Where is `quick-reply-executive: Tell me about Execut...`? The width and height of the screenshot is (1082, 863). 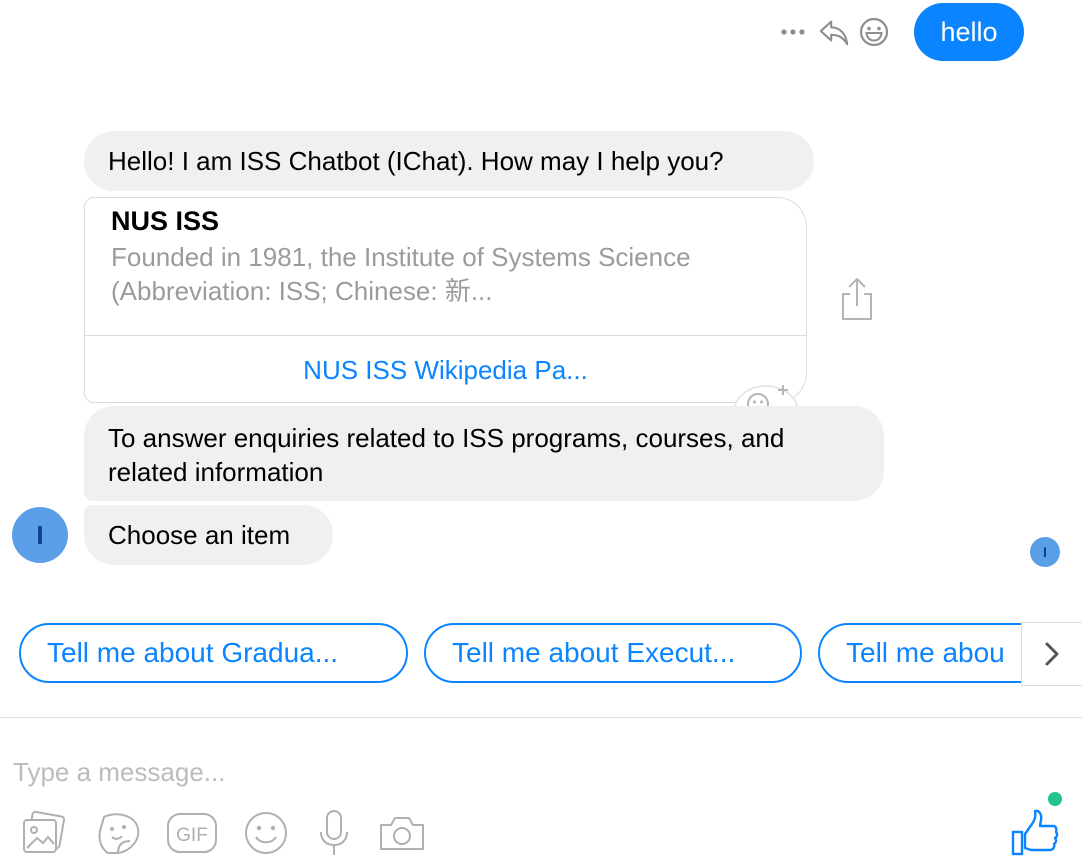 quick-reply-executive: Tell me about Execut... is located at coordinates (613, 653).